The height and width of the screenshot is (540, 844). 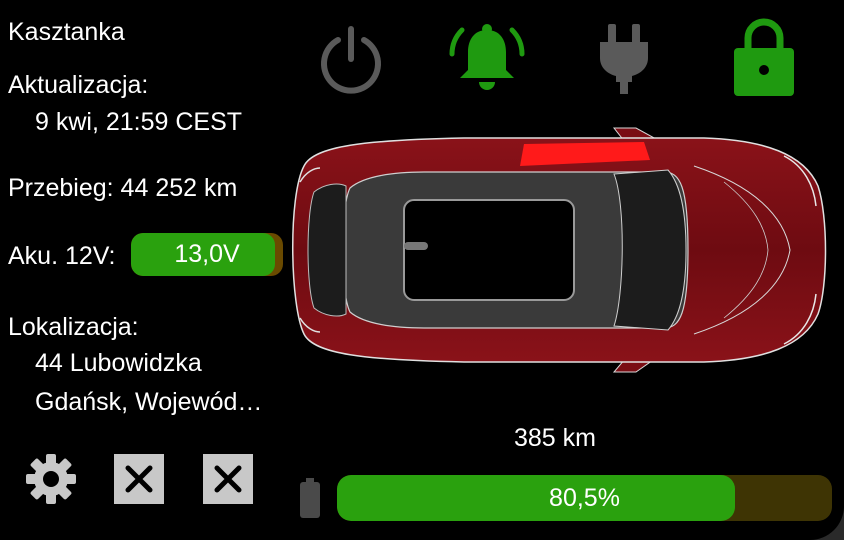 I want to click on traction-battery-bar: 80,5%, so click(x=584, y=498).